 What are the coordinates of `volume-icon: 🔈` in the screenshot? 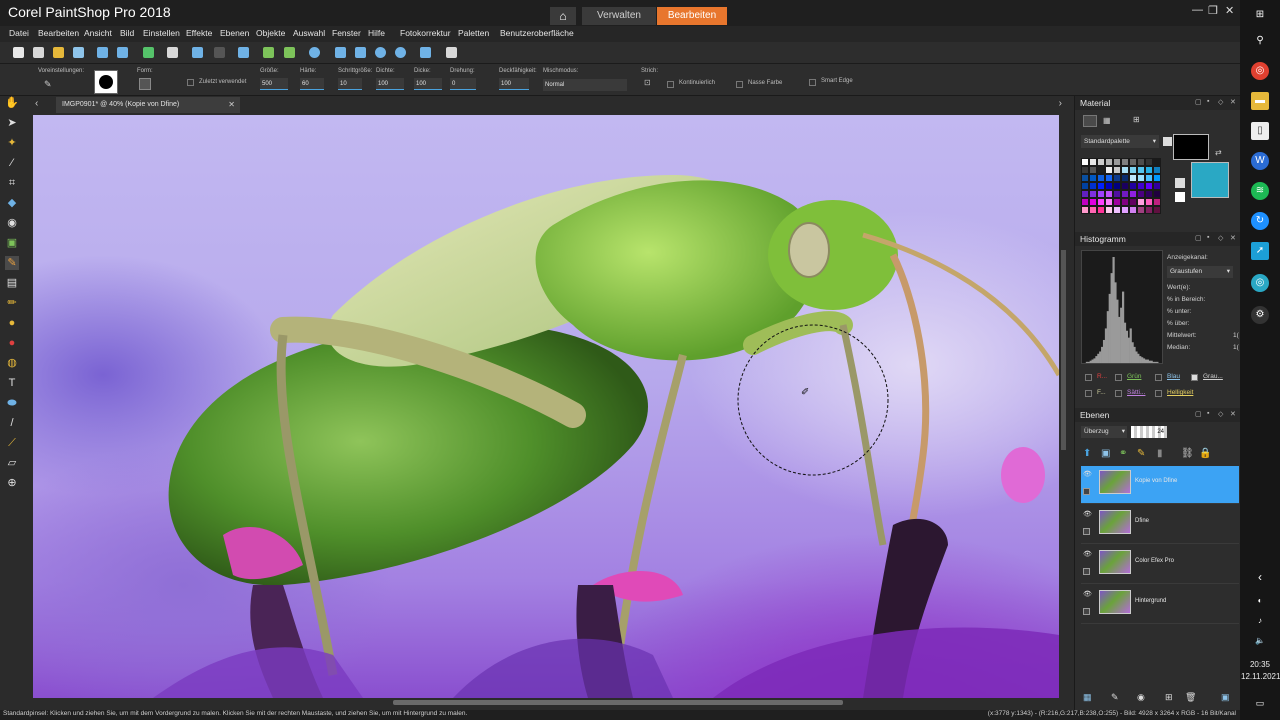 It's located at (1260, 641).